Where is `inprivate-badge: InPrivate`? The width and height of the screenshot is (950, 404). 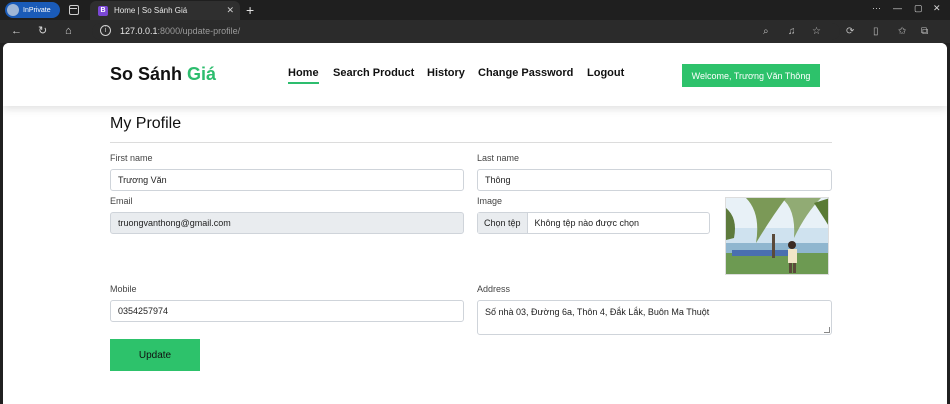
inprivate-badge: InPrivate is located at coordinates (32, 10).